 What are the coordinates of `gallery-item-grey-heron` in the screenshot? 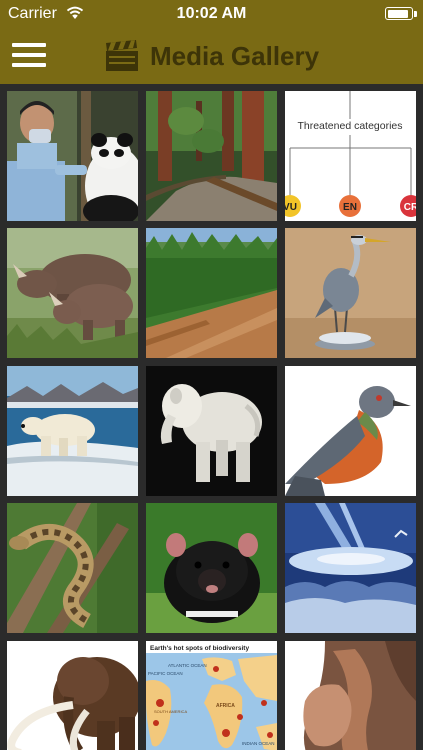 It's located at (350, 293).